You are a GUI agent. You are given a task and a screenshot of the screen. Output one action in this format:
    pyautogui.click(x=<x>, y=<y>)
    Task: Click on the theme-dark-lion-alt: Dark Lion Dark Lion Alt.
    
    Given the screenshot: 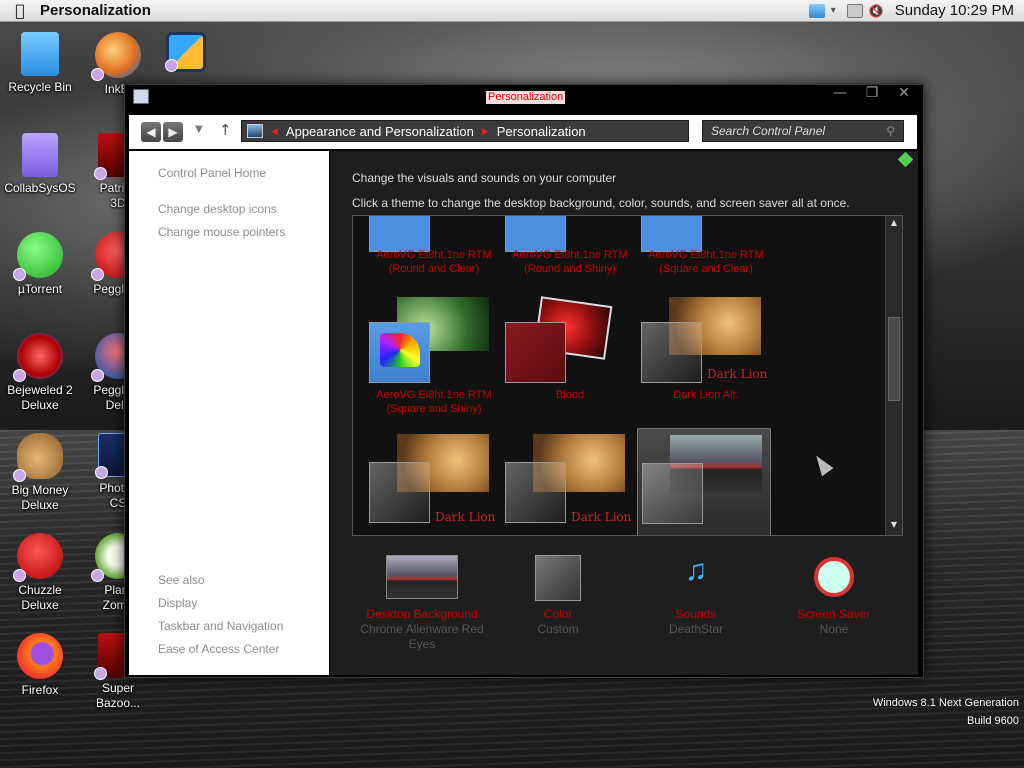 What is the action you would take?
    pyautogui.click(x=706, y=353)
    